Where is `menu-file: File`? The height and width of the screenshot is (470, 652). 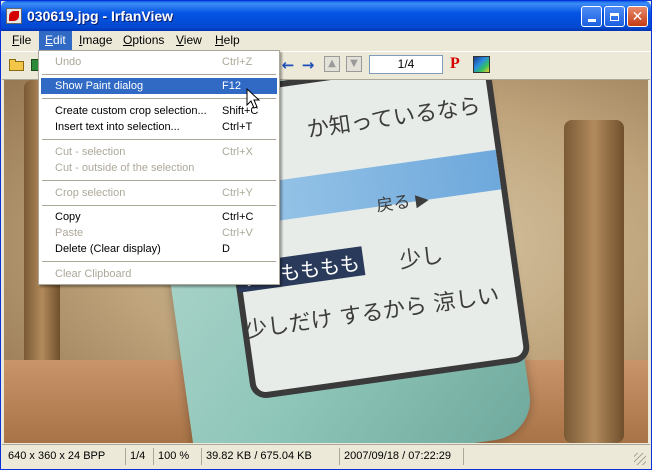
menu-file: File is located at coordinates (21, 40).